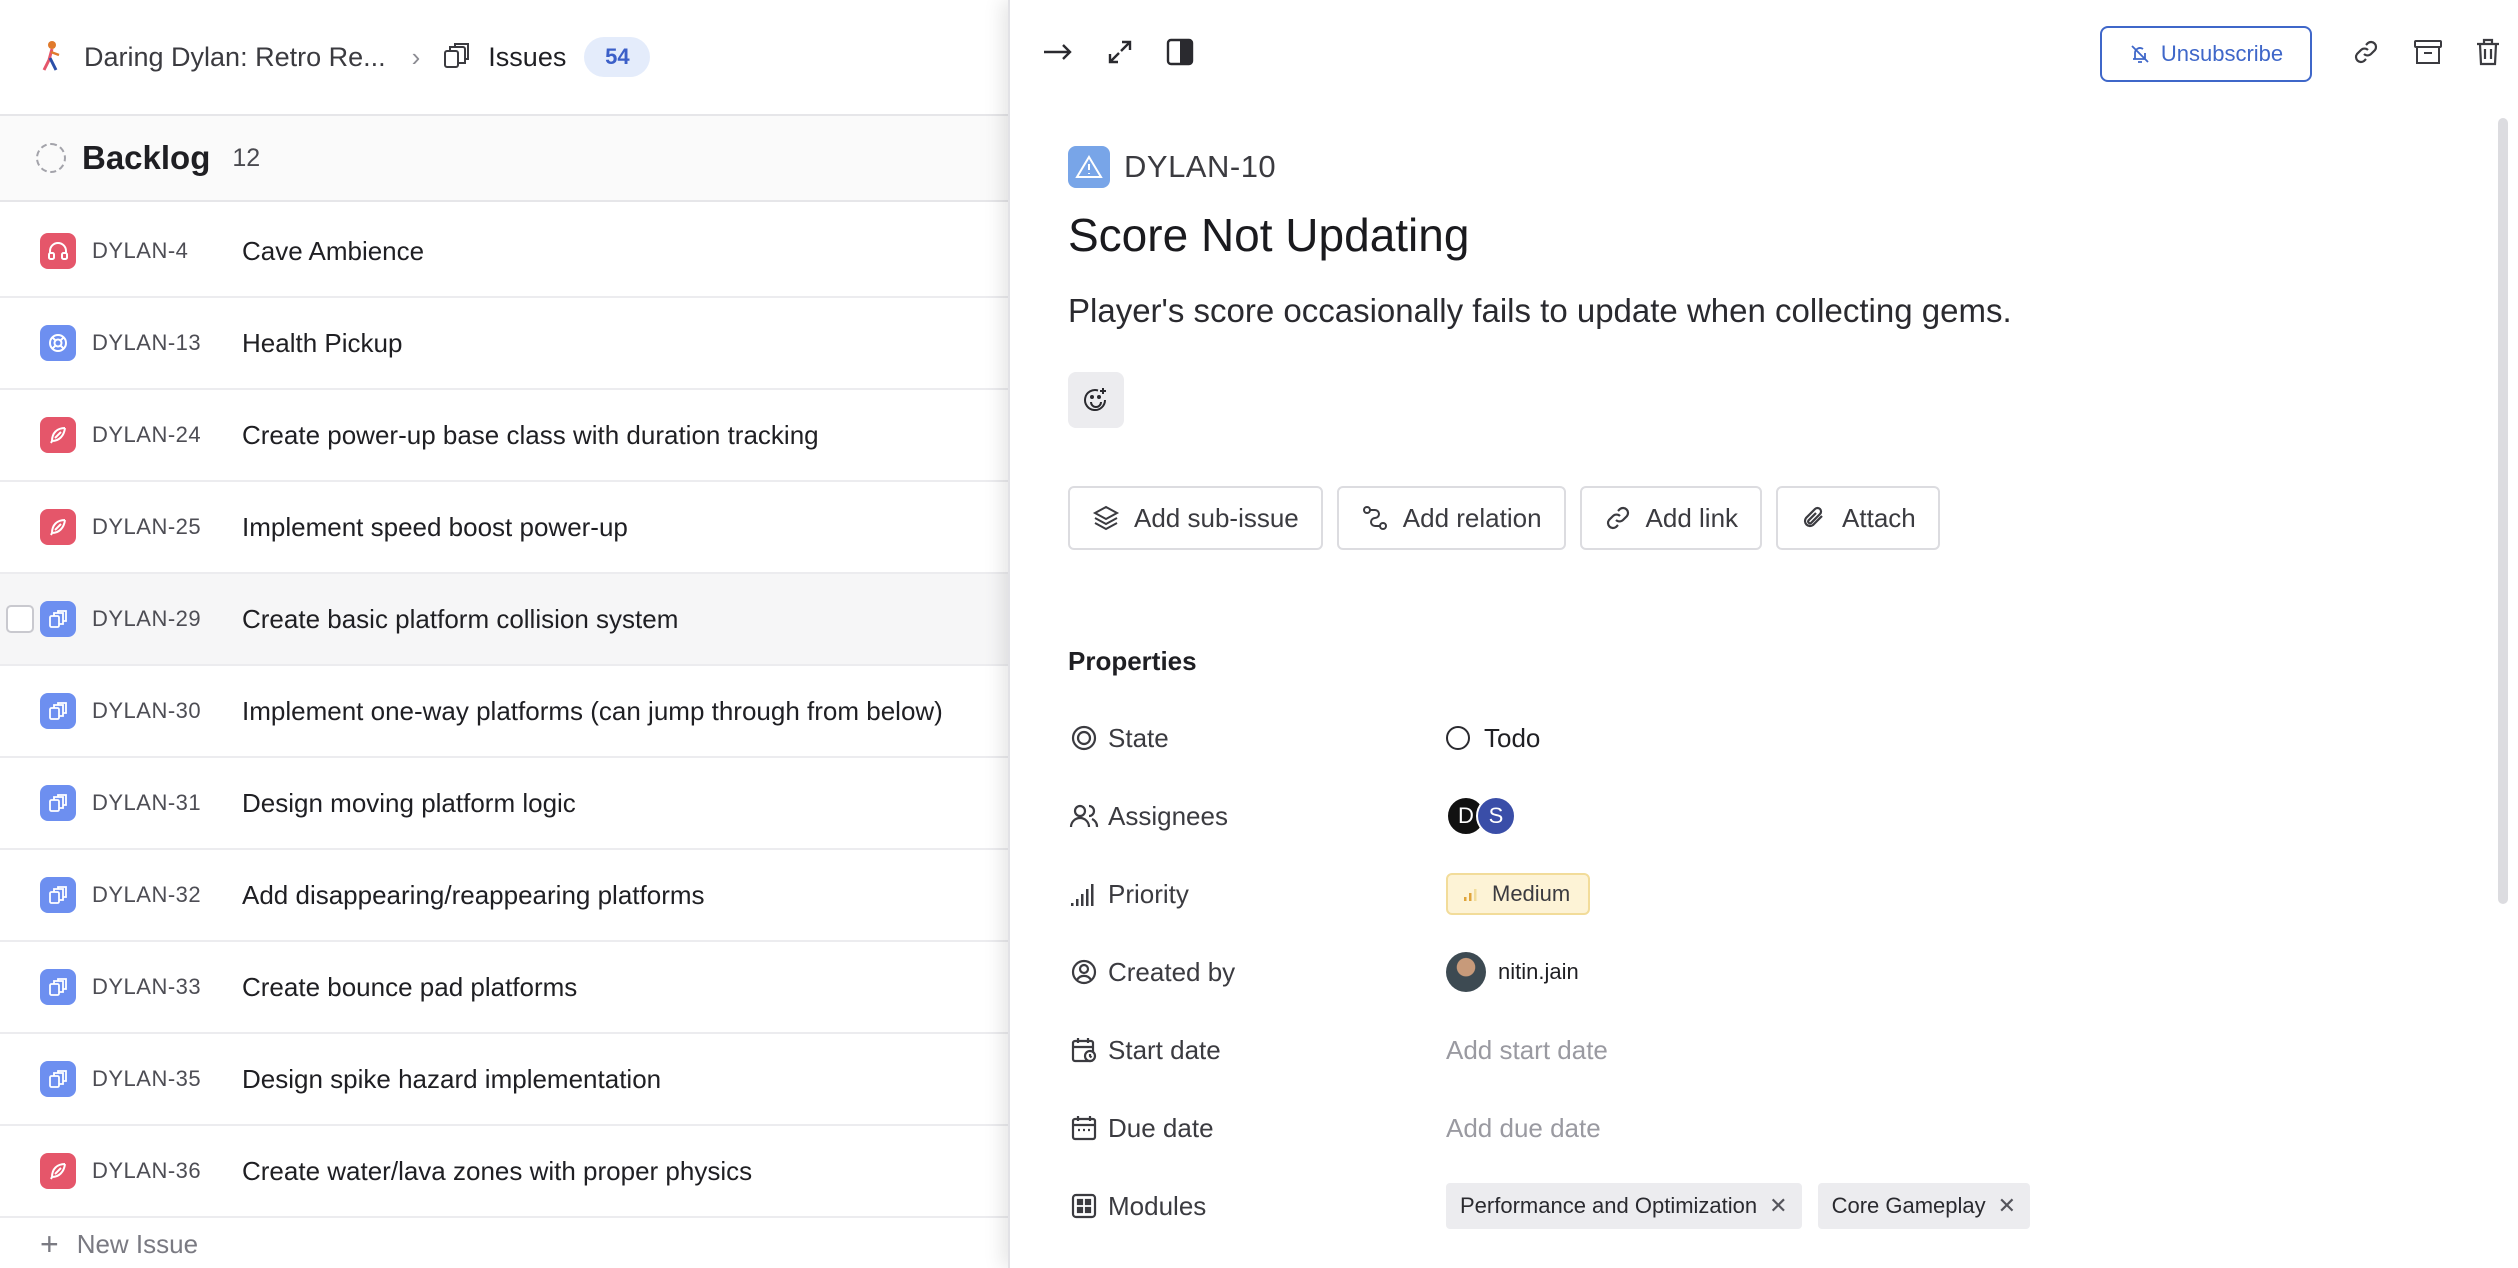  What do you see at coordinates (1758, 235) in the screenshot?
I see `issue-title-heading: Score Not Updating` at bounding box center [1758, 235].